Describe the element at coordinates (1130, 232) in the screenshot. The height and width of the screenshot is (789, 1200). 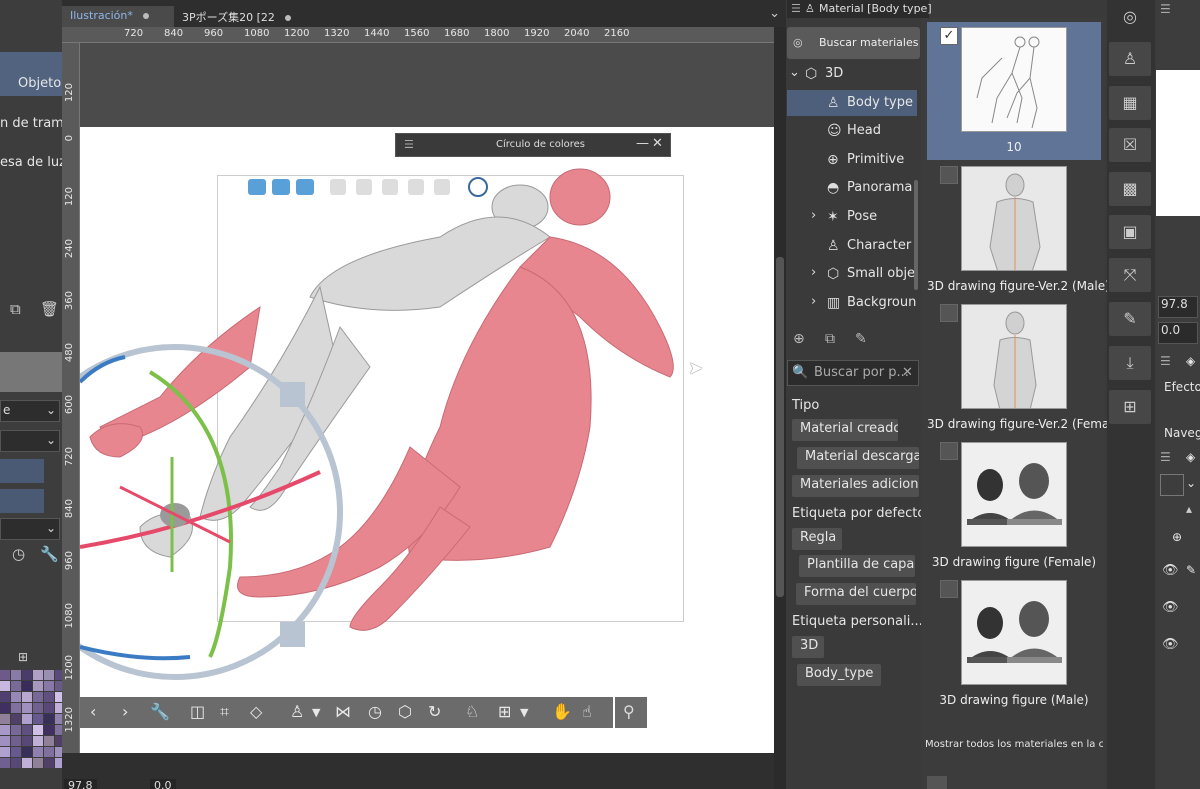
I see `material-frame-icon: ▣` at that location.